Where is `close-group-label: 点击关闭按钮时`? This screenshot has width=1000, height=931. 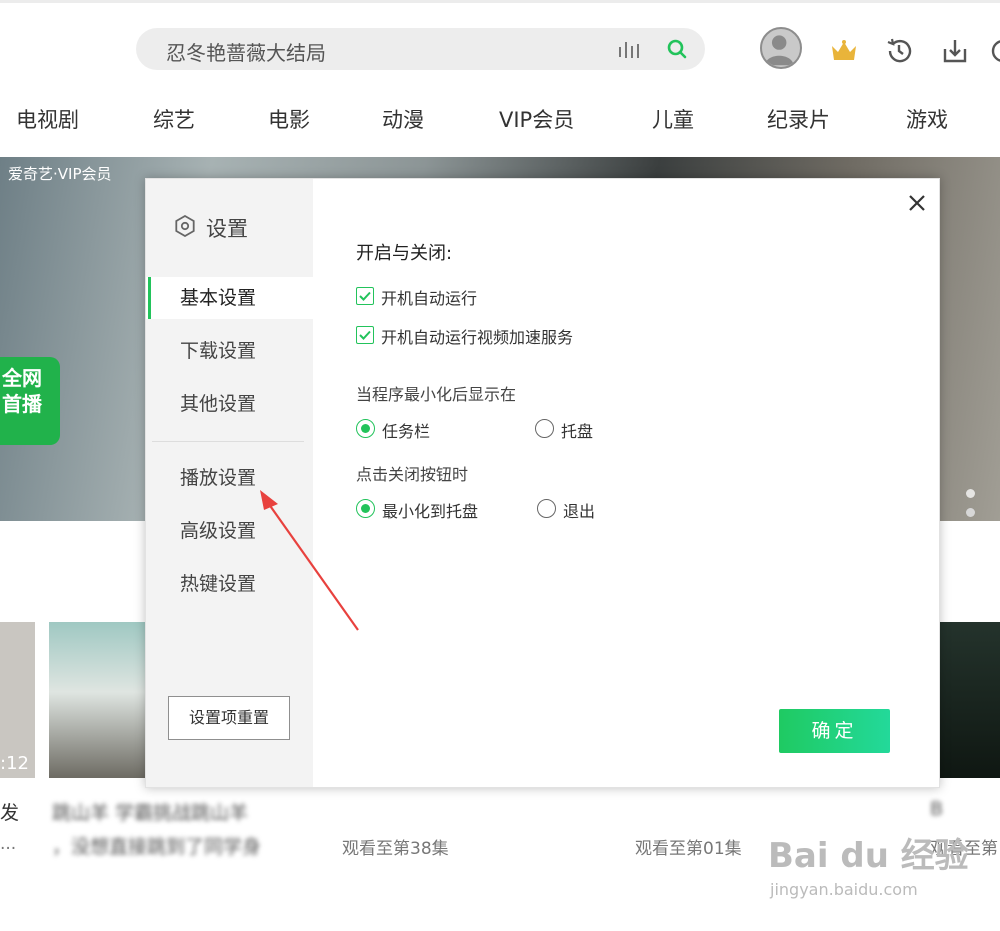
close-group-label: 点击关闭按钮时 is located at coordinates (412, 474).